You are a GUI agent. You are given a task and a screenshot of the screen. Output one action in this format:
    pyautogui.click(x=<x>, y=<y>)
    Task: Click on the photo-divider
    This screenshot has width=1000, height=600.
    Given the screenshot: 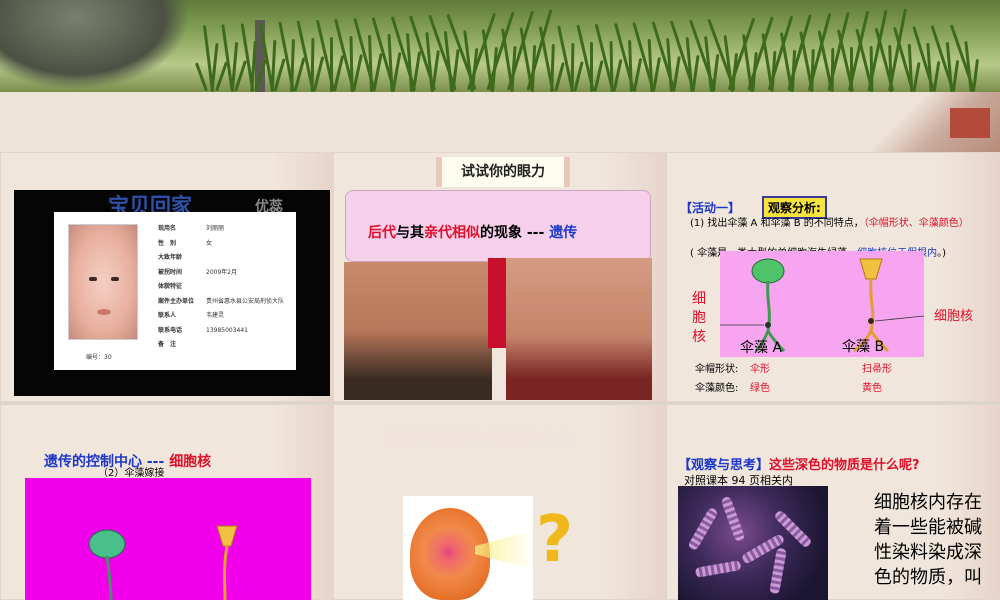 What is the action you would take?
    pyautogui.click(x=497, y=303)
    